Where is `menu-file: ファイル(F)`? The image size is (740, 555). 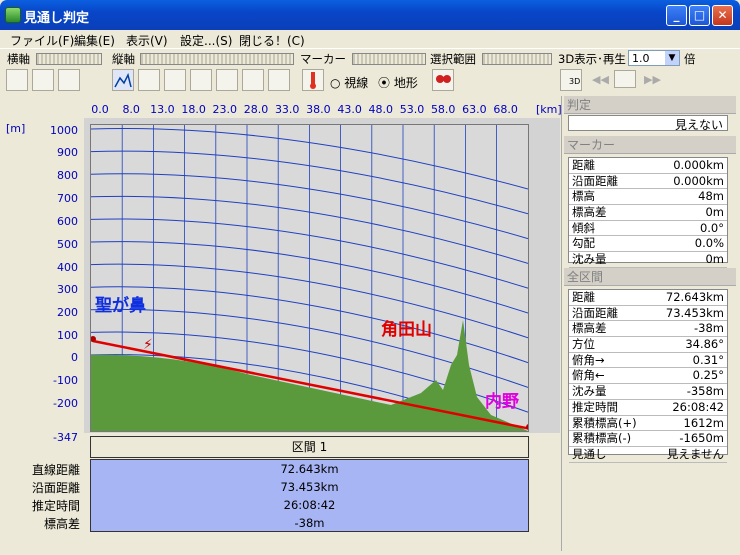
menu-file: ファイル(F) is located at coordinates (42, 40).